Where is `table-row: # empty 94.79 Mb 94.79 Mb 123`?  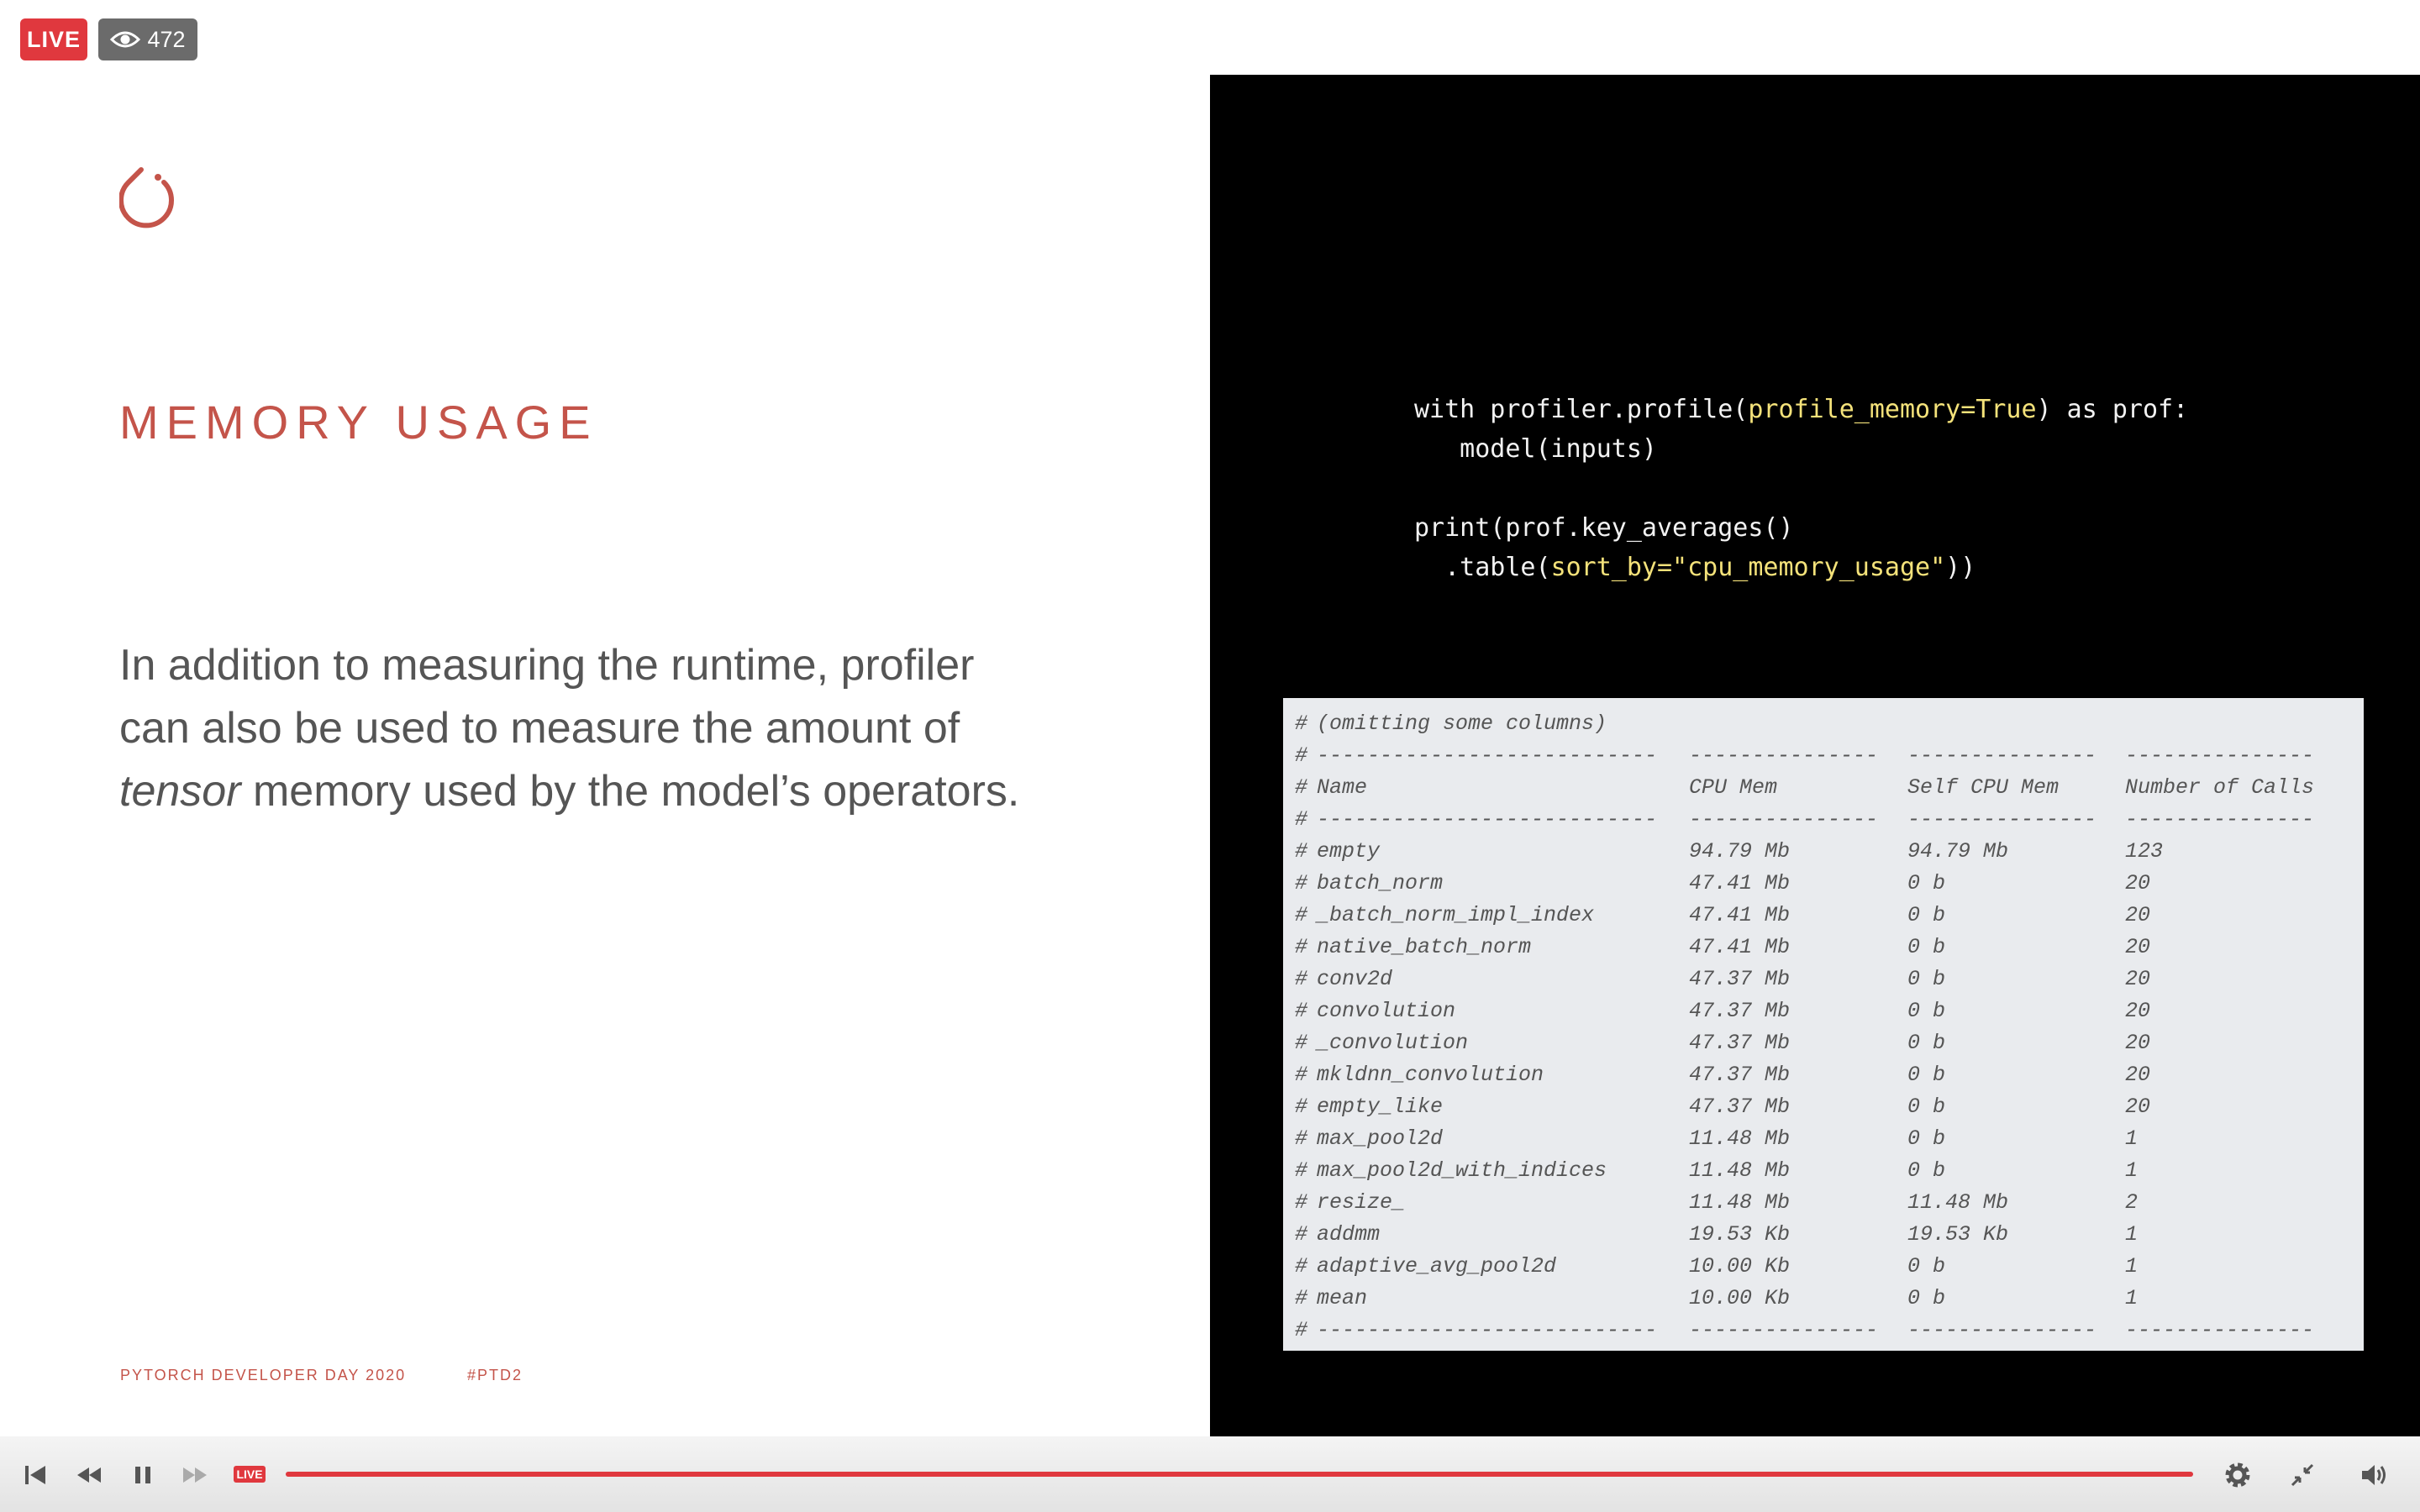 table-row: # empty 94.79 Mb 94.79 Mb 123 is located at coordinates (1819, 852).